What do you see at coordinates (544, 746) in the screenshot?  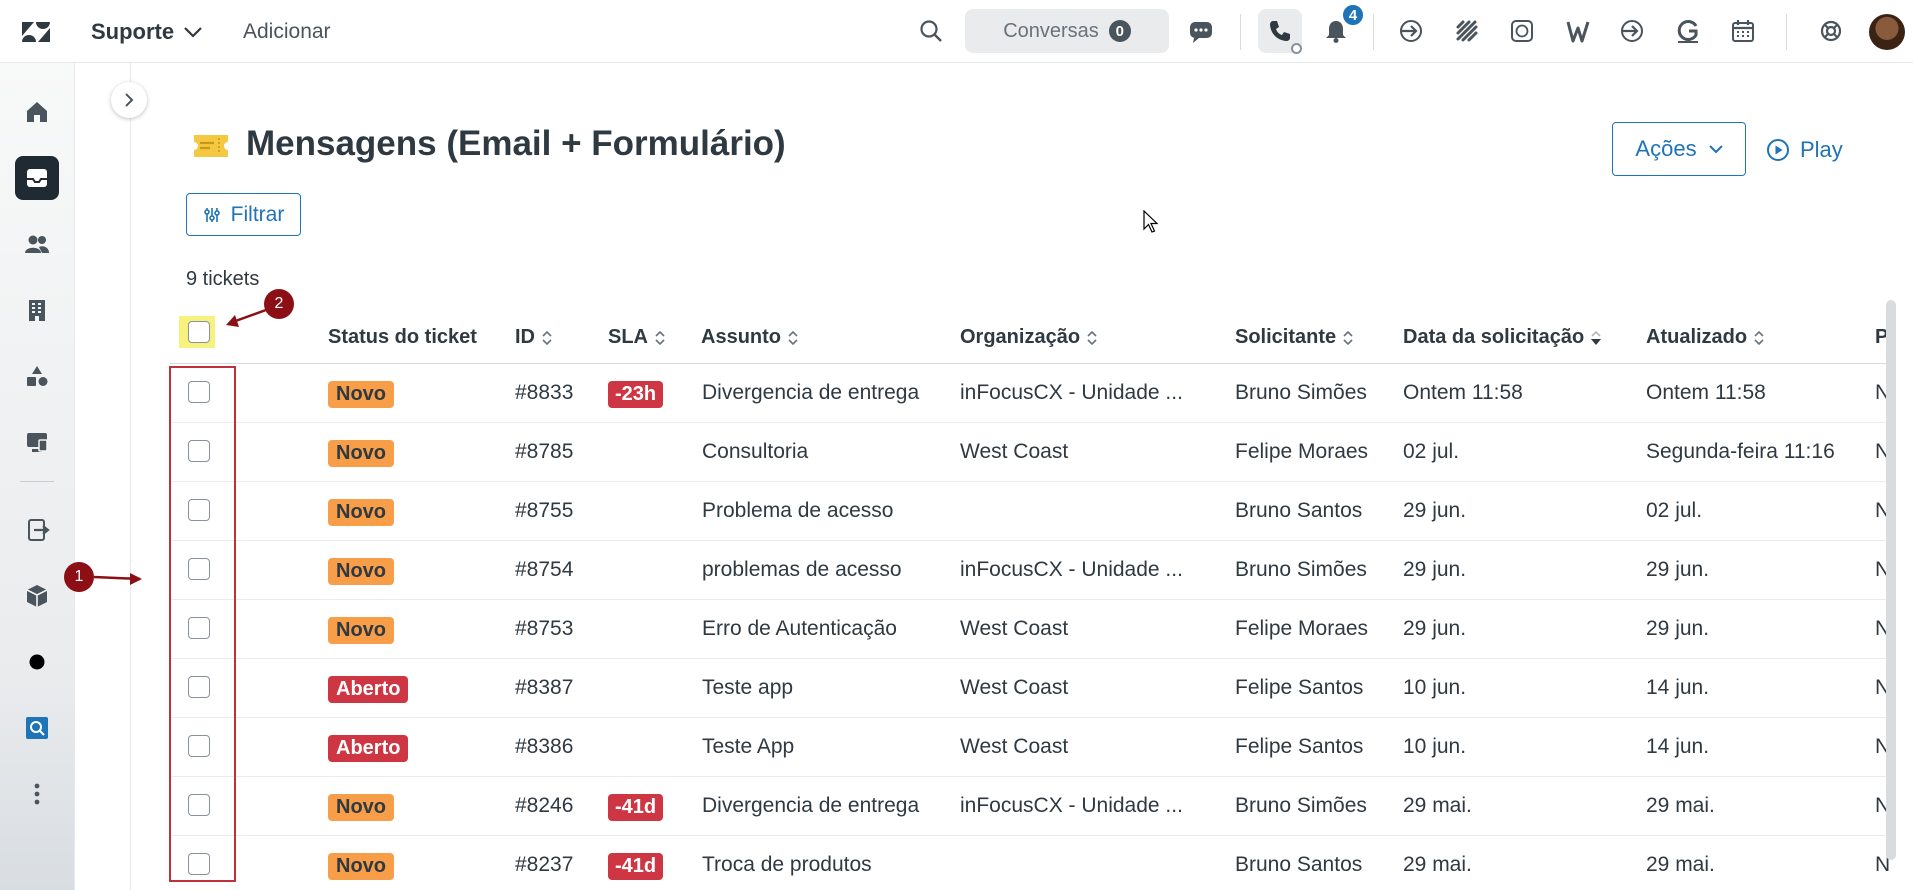 I see `ticket-id: #8386` at bounding box center [544, 746].